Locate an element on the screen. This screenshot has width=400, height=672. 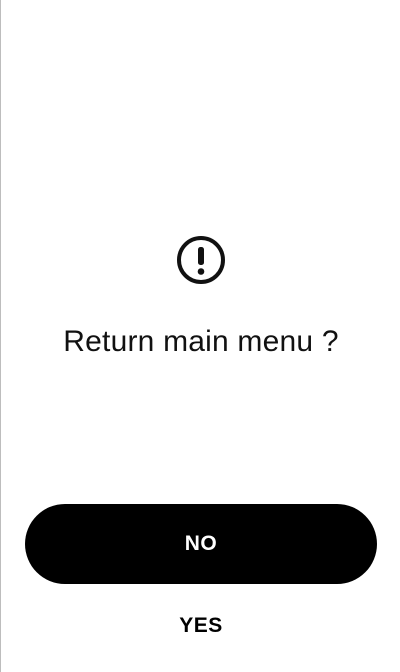
yes-button: YES is located at coordinates (201, 626).